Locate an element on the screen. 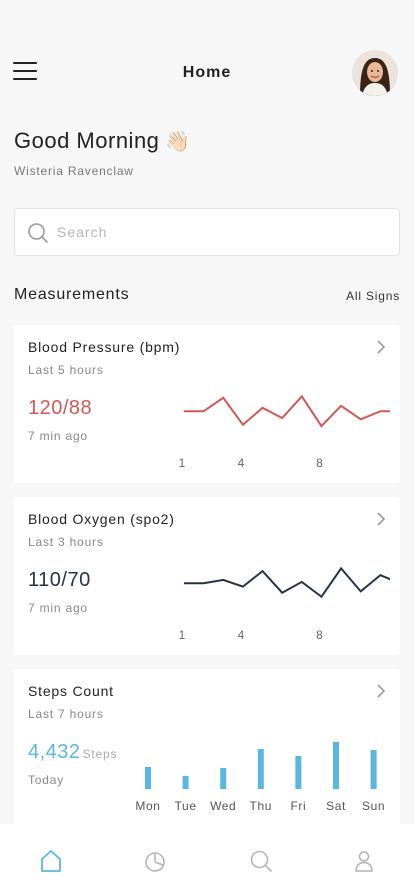 This screenshot has width=414, height=896. x-tick-label: Tue is located at coordinates (186, 806).